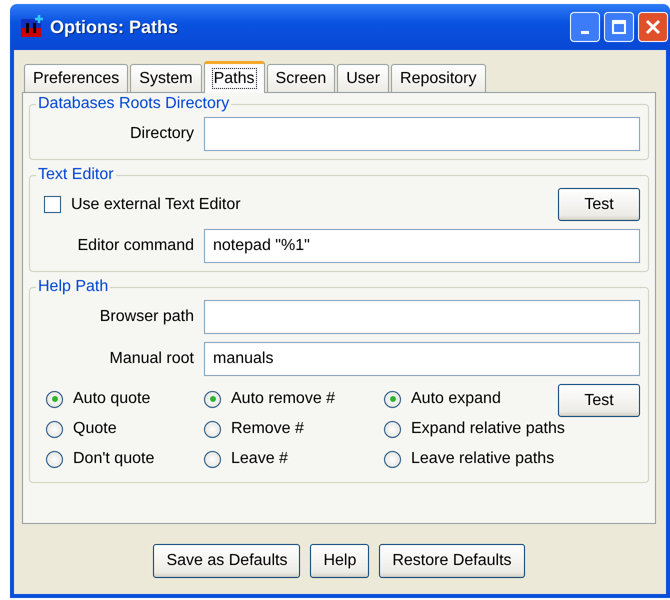  What do you see at coordinates (259, 459) in the screenshot?
I see `radio-label: Leave #` at bounding box center [259, 459].